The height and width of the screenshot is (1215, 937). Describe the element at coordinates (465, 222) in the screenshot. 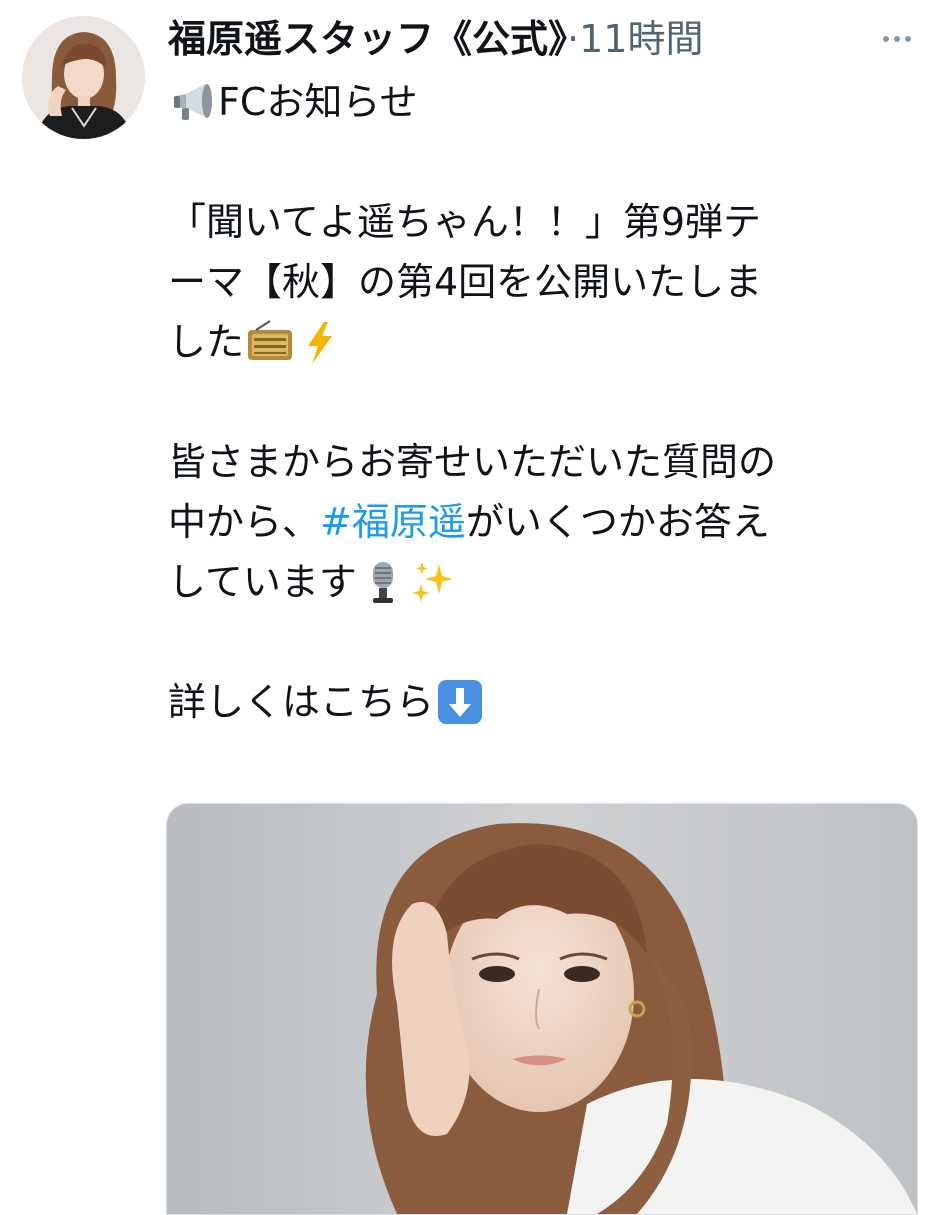

I see `tweet-line-text: 「聞いてよ遥ちゃん！！」第9弾テ` at that location.